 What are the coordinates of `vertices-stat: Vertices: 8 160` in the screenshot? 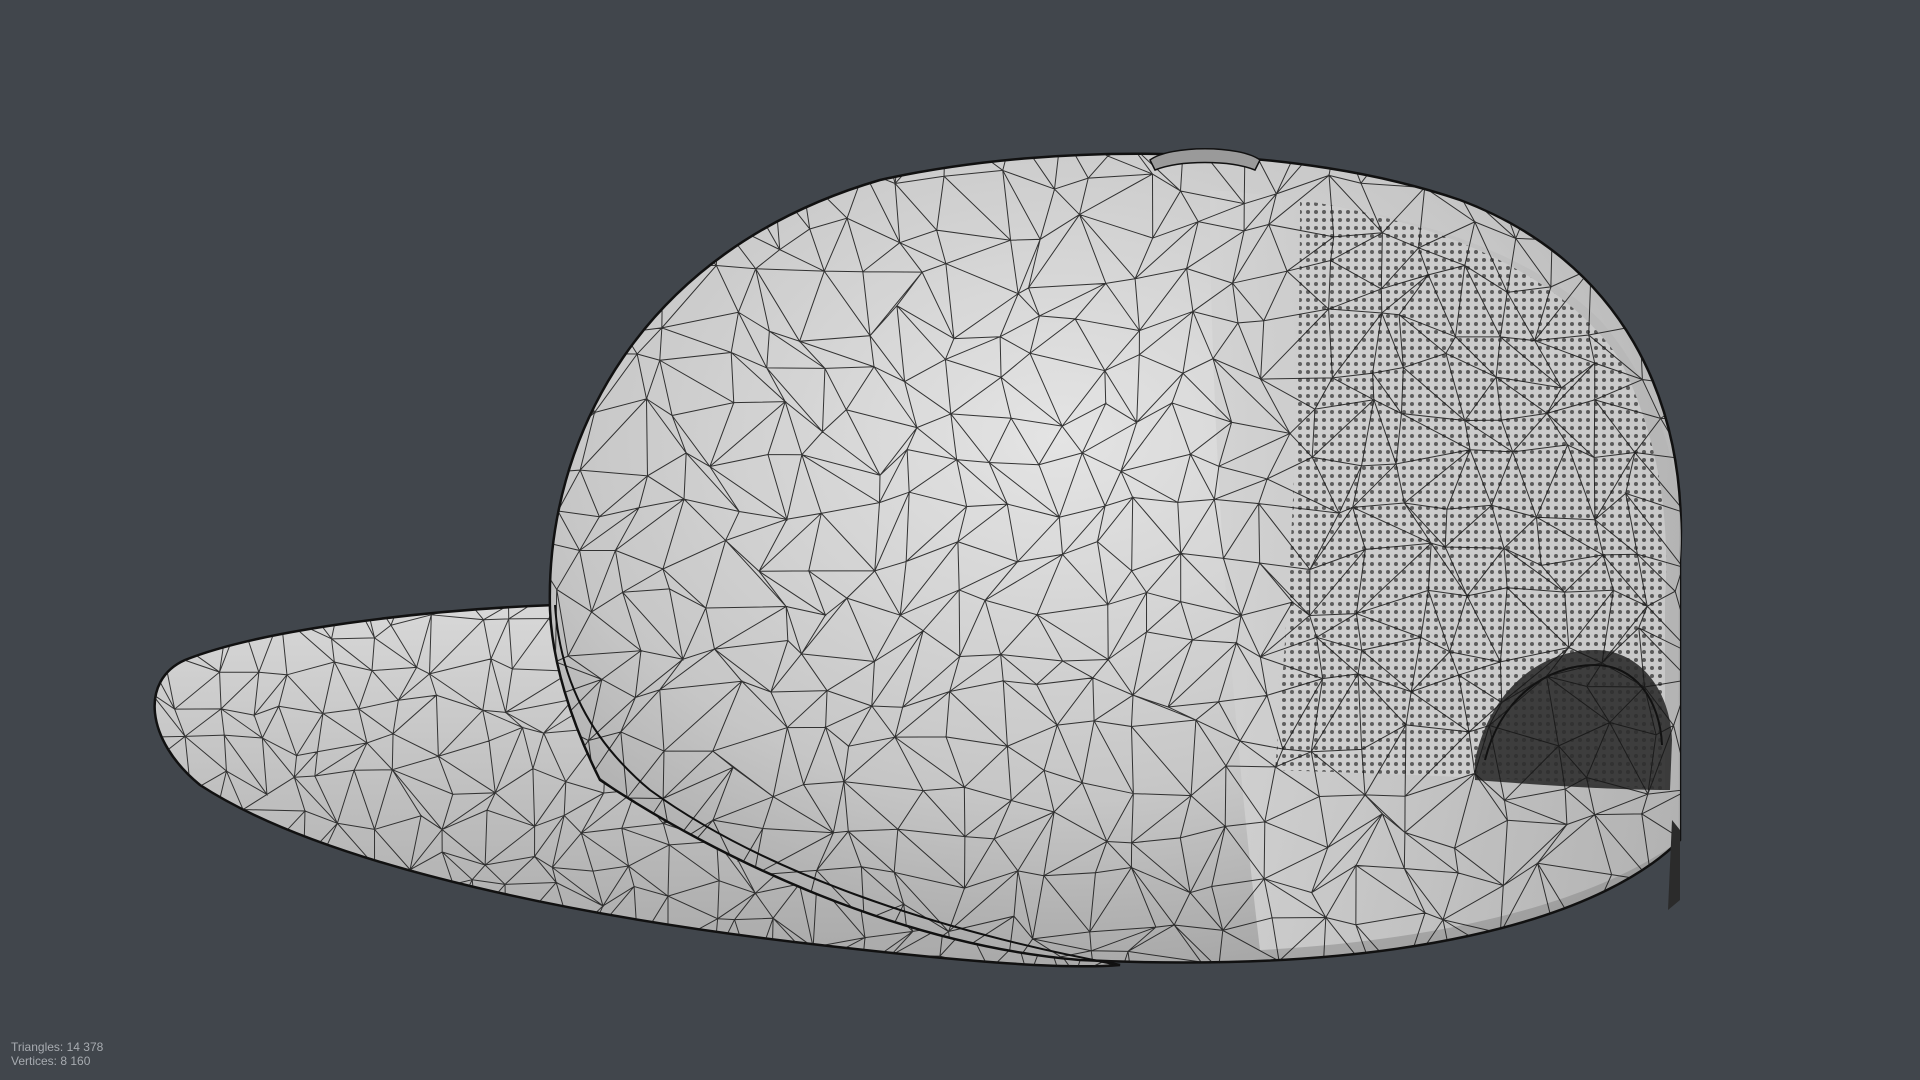 It's located at (57, 1061).